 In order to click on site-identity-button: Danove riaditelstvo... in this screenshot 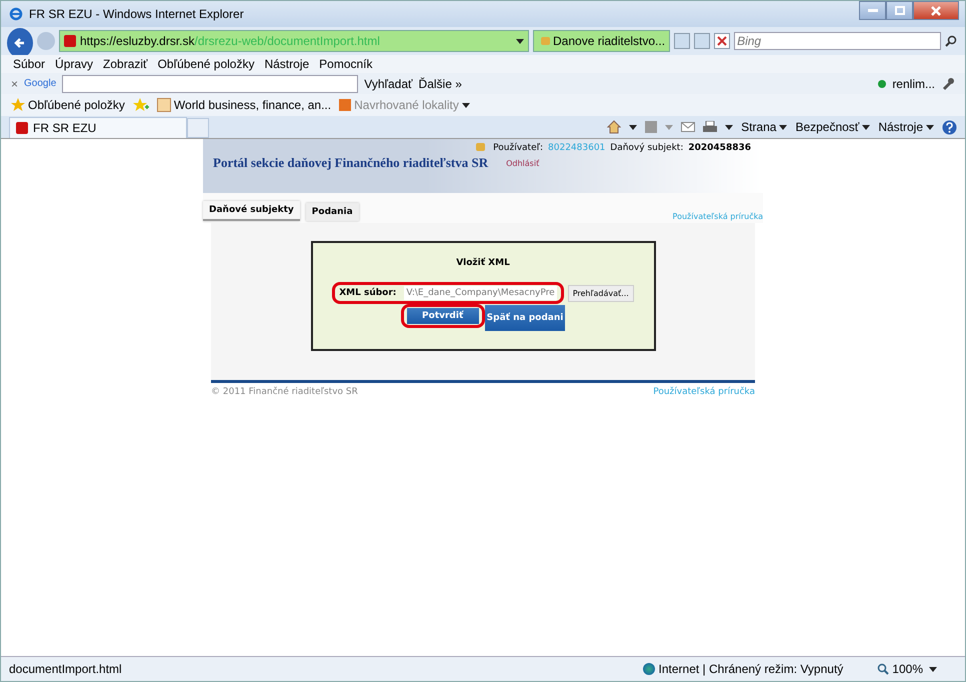, I will do `click(601, 41)`.